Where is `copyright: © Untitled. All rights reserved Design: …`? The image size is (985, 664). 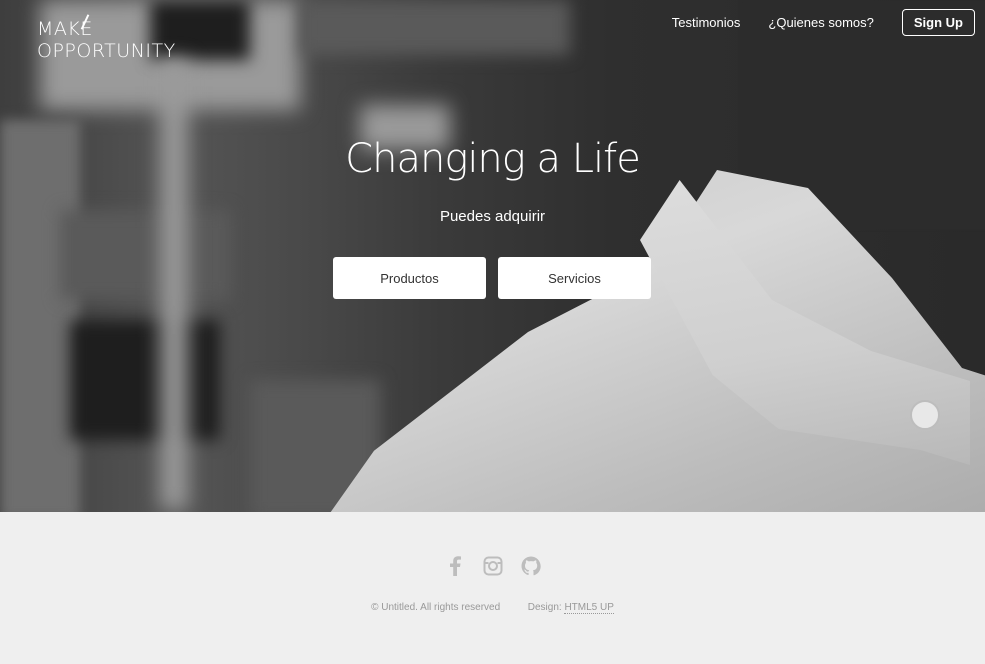
copyright: © Untitled. All rights reserved Design: … is located at coordinates (492, 608).